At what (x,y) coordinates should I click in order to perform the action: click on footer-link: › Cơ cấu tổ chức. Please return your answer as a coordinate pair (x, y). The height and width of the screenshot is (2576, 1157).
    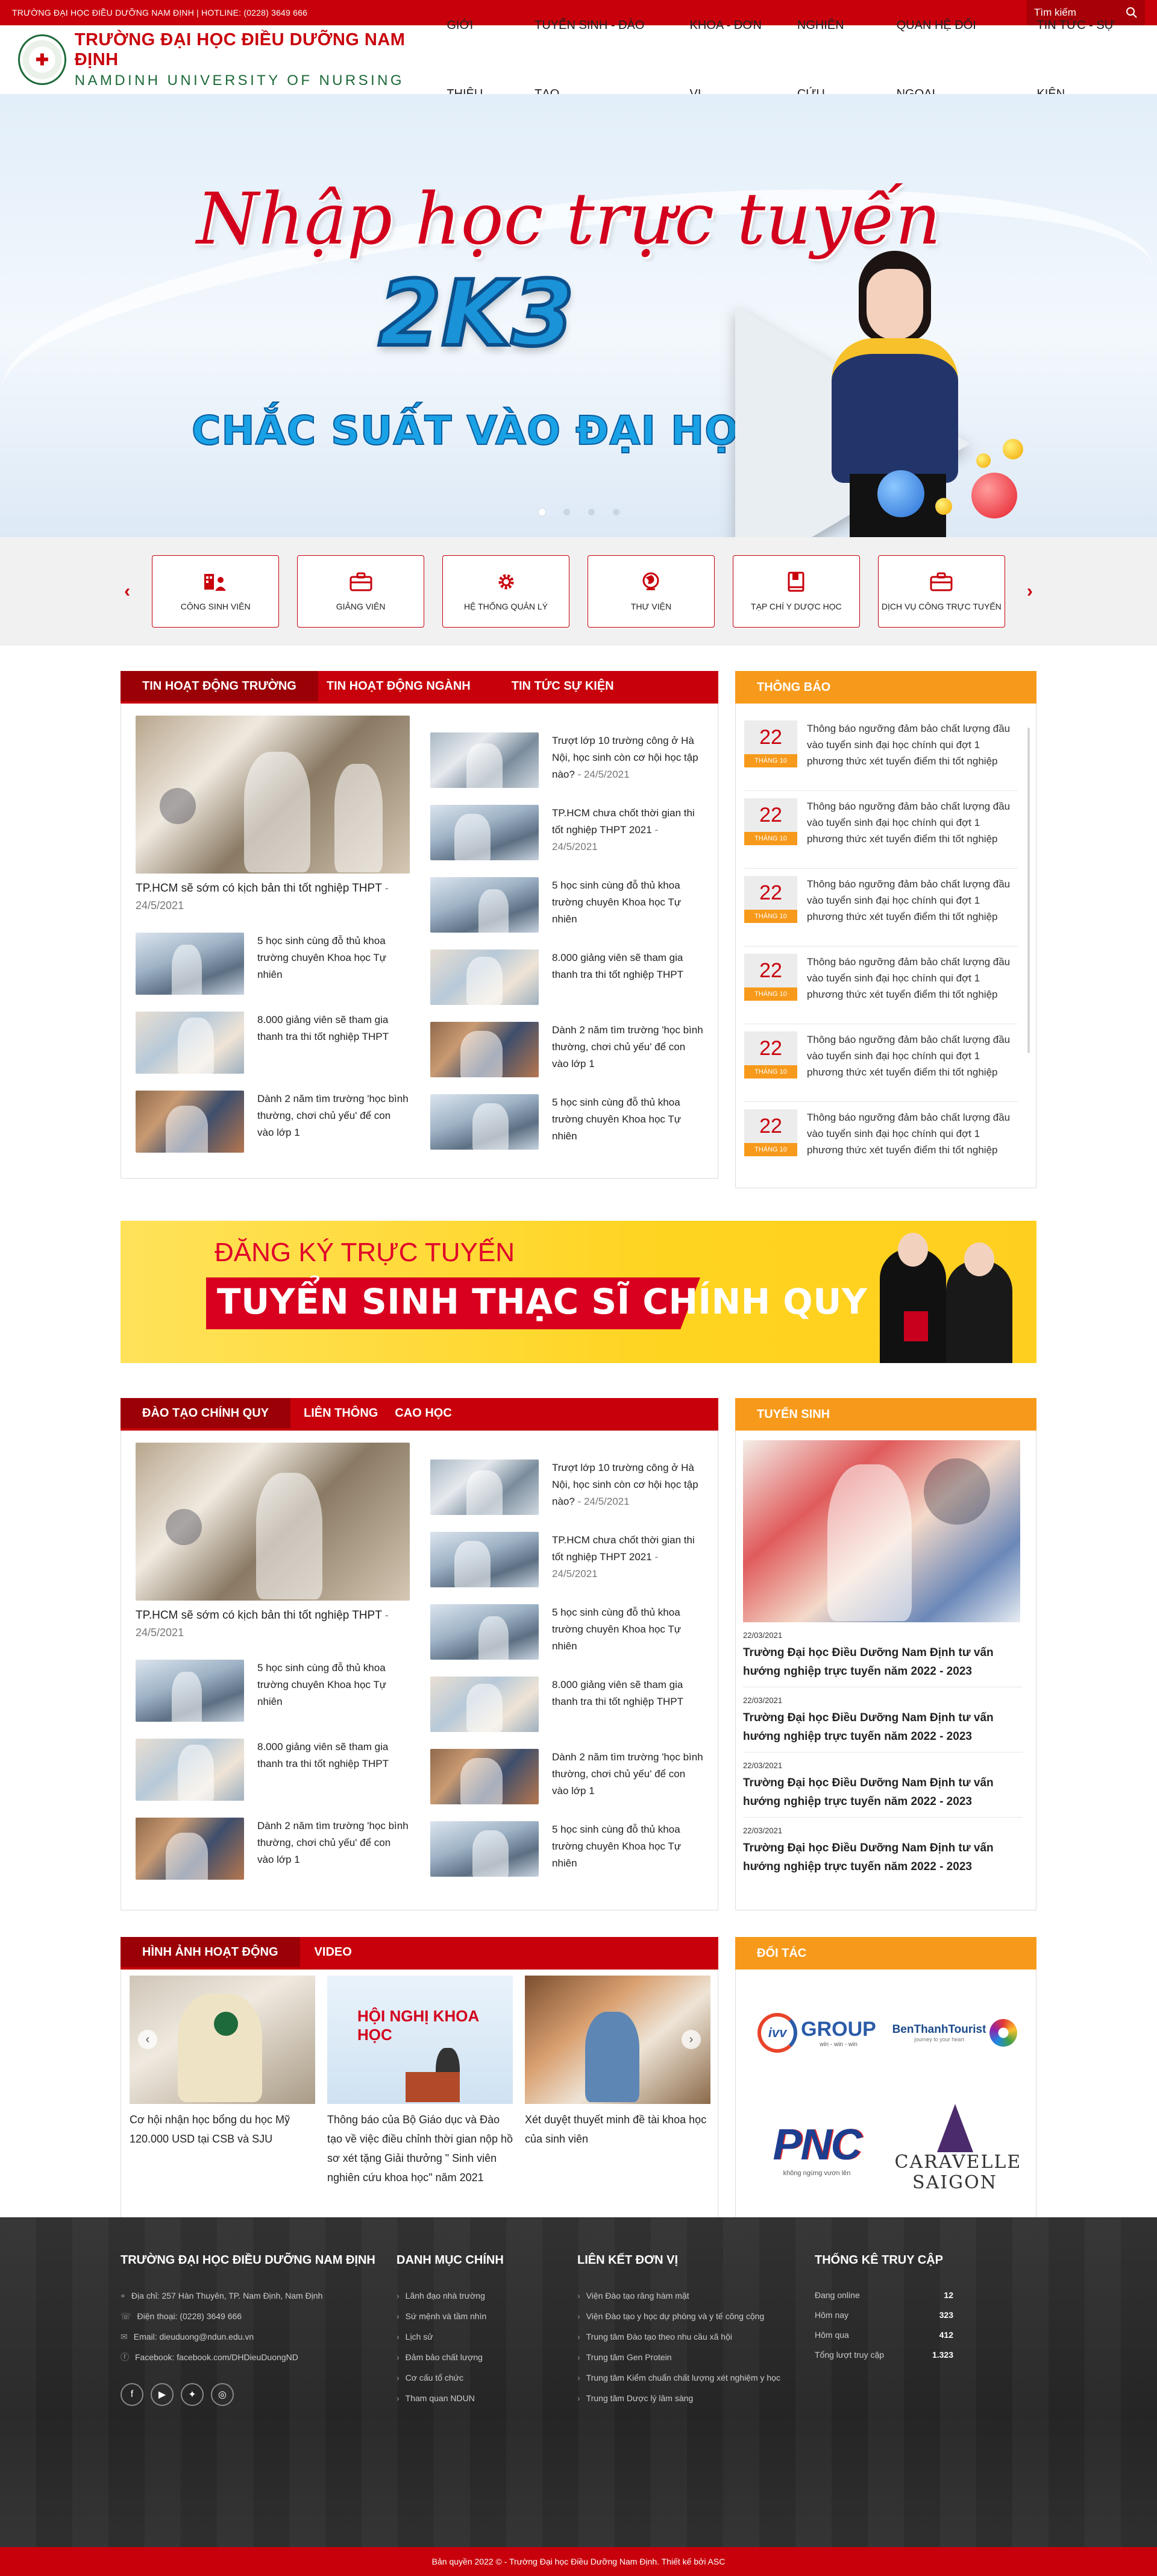
    Looking at the image, I should click on (487, 2377).